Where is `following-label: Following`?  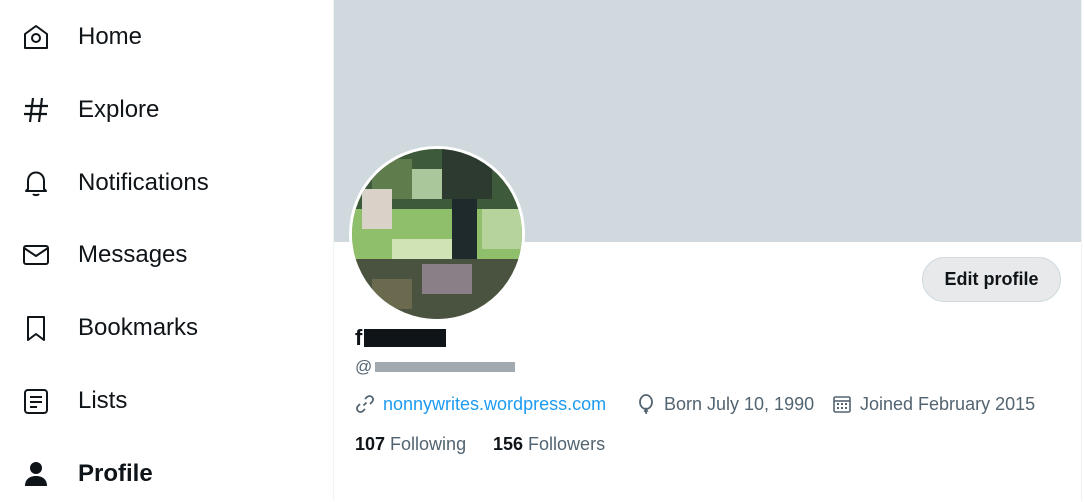
following-label: Following is located at coordinates (428, 443).